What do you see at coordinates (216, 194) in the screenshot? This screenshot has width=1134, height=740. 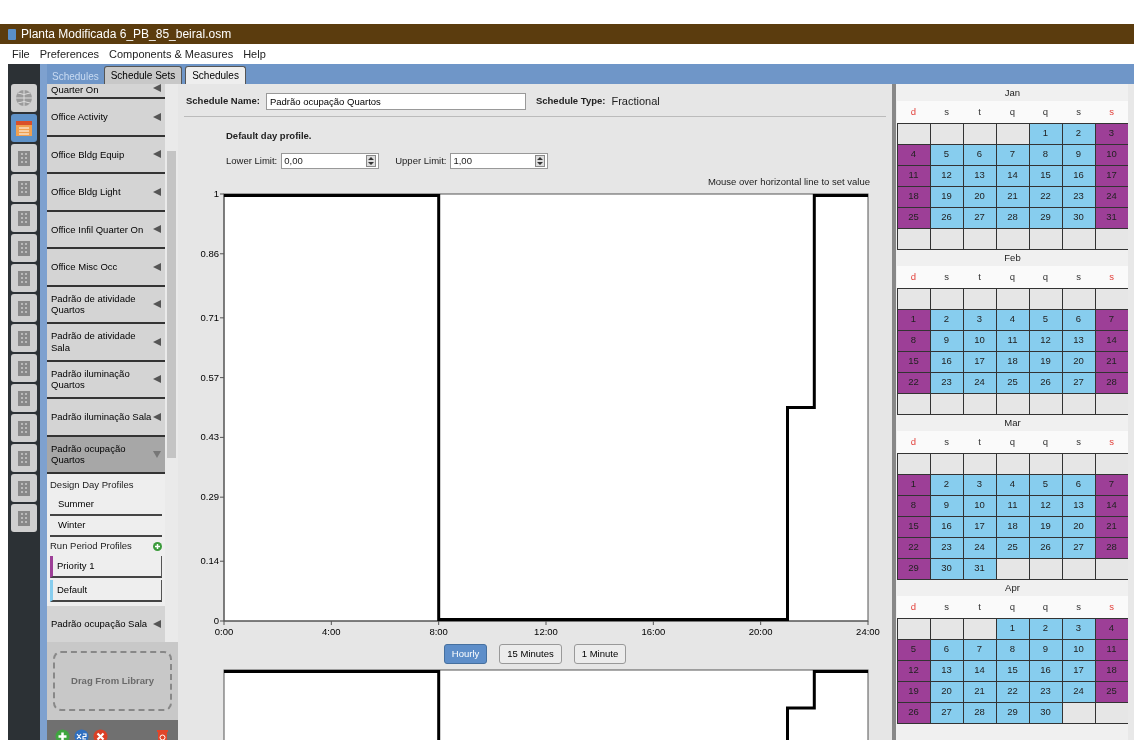 I see `y-tick-label: 1` at bounding box center [216, 194].